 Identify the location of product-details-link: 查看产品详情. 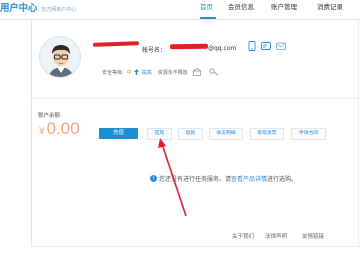
(249, 178).